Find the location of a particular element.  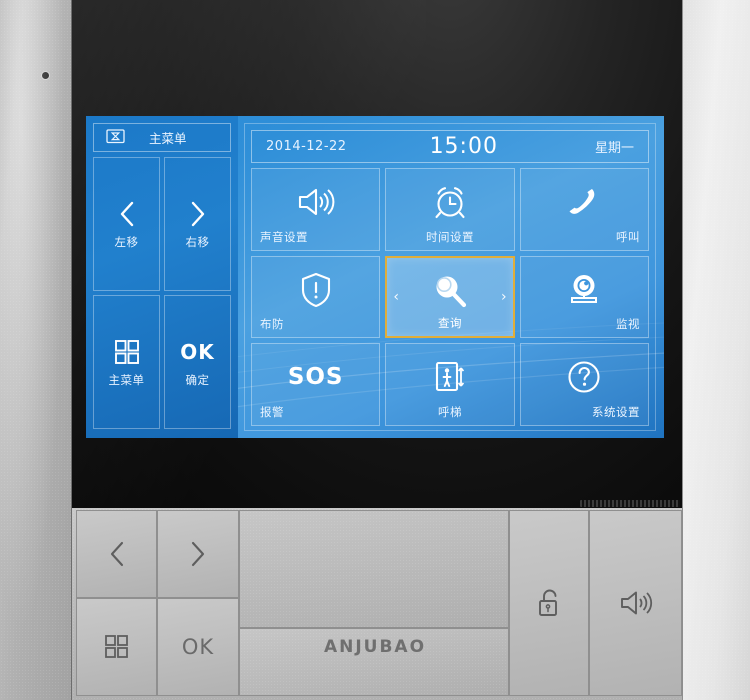

tile-system-settings: 系统设置 is located at coordinates (584, 384).